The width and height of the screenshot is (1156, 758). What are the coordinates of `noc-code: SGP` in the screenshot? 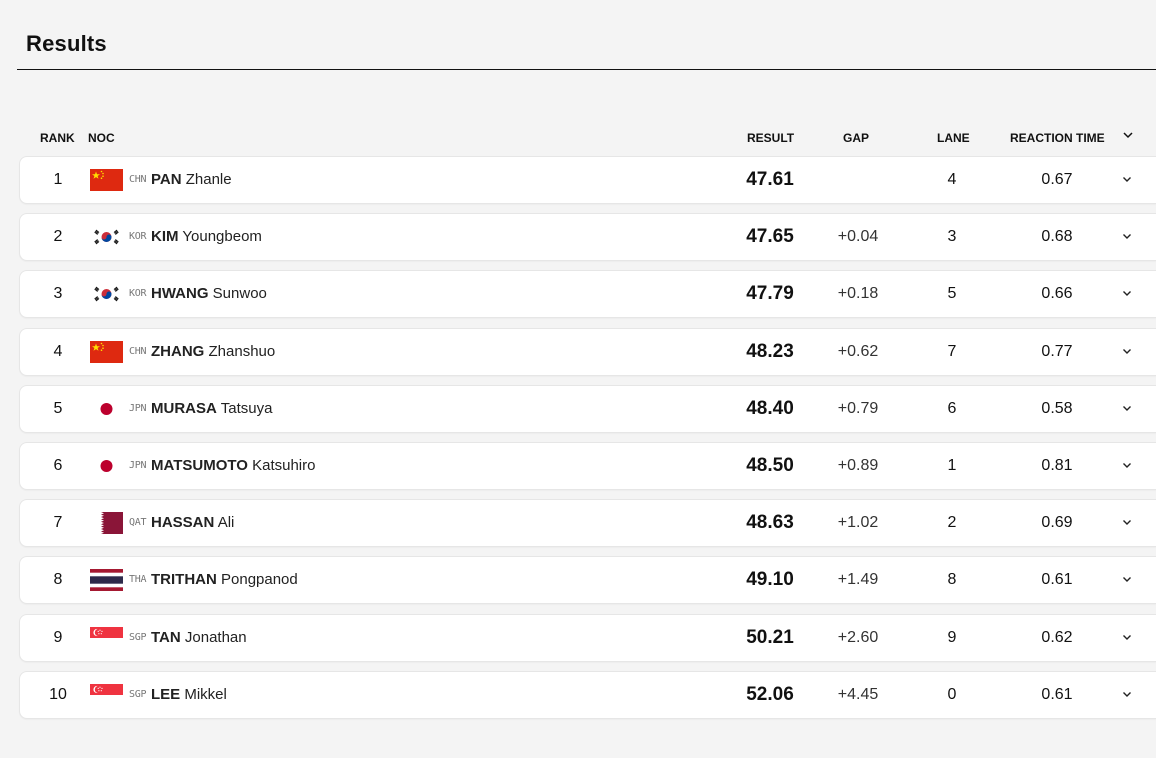 It's located at (138, 637).